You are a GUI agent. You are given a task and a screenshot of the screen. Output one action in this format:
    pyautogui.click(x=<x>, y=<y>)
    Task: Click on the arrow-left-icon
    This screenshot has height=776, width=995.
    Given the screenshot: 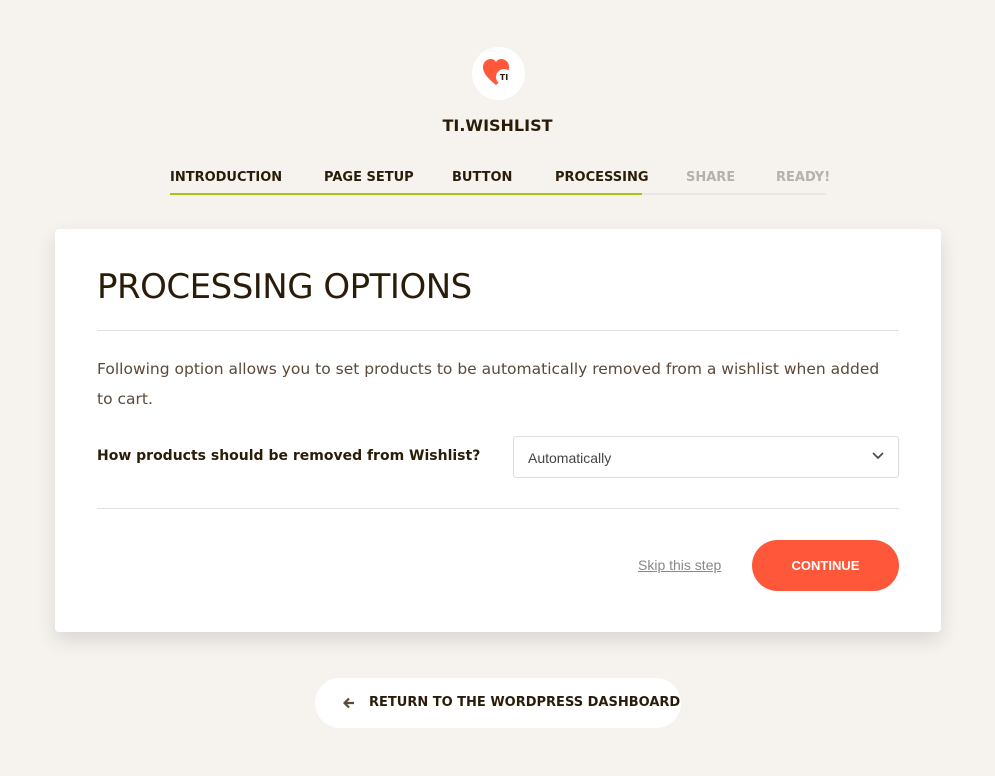 What is the action you would take?
    pyautogui.click(x=348, y=703)
    